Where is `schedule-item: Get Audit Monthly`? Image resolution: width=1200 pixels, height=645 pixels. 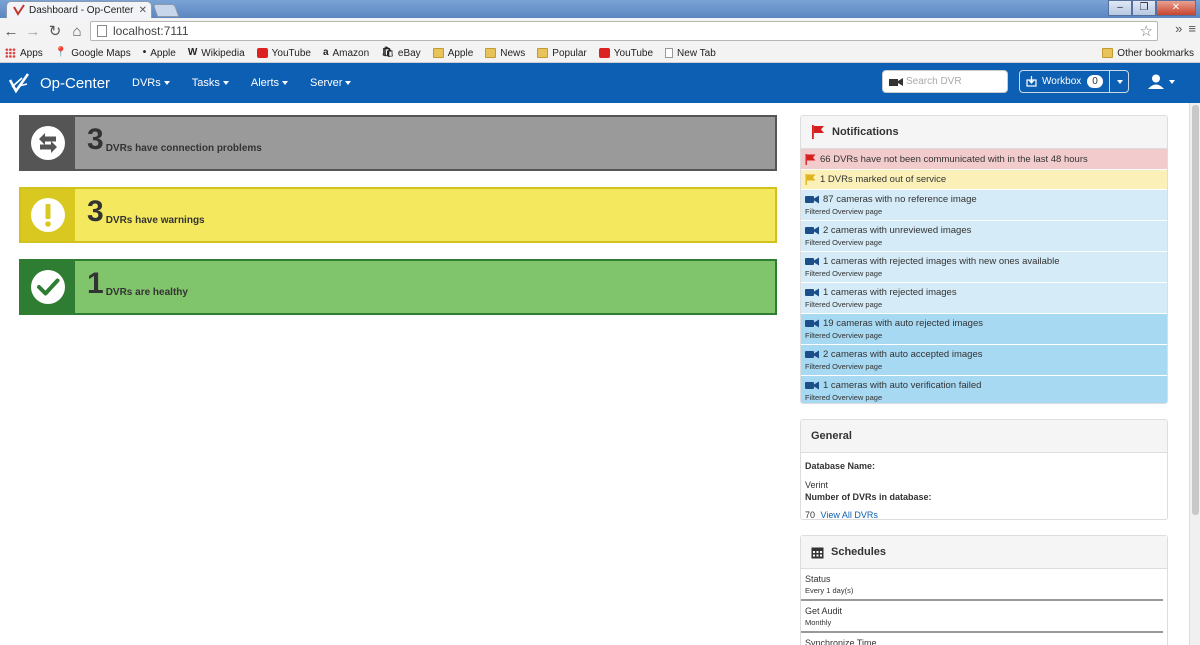
schedule-item: Get Audit Monthly is located at coordinates (982, 617).